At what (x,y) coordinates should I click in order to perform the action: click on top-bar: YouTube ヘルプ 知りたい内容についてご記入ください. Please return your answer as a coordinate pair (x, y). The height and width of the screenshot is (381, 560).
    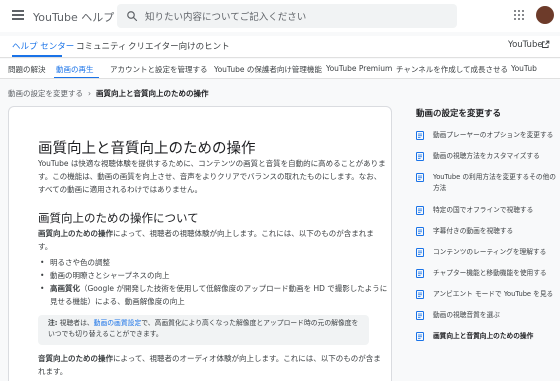
    Looking at the image, I should click on (280, 16).